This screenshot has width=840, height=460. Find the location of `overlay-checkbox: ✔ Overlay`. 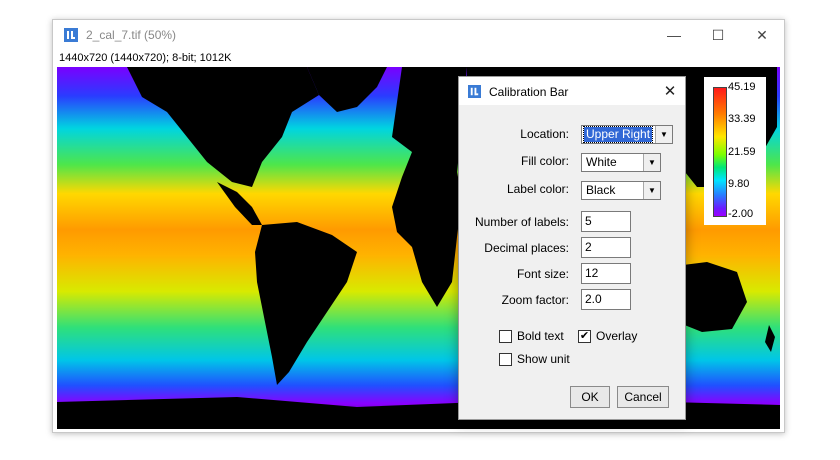

overlay-checkbox: ✔ Overlay is located at coordinates (607, 336).